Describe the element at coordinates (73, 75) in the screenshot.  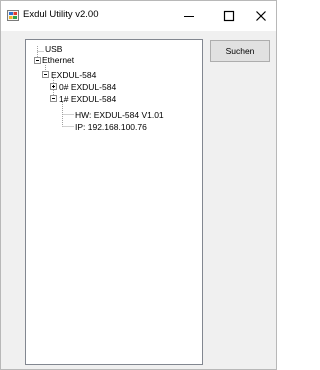
I see `tree-node-exdul: EXDUL-584` at that location.